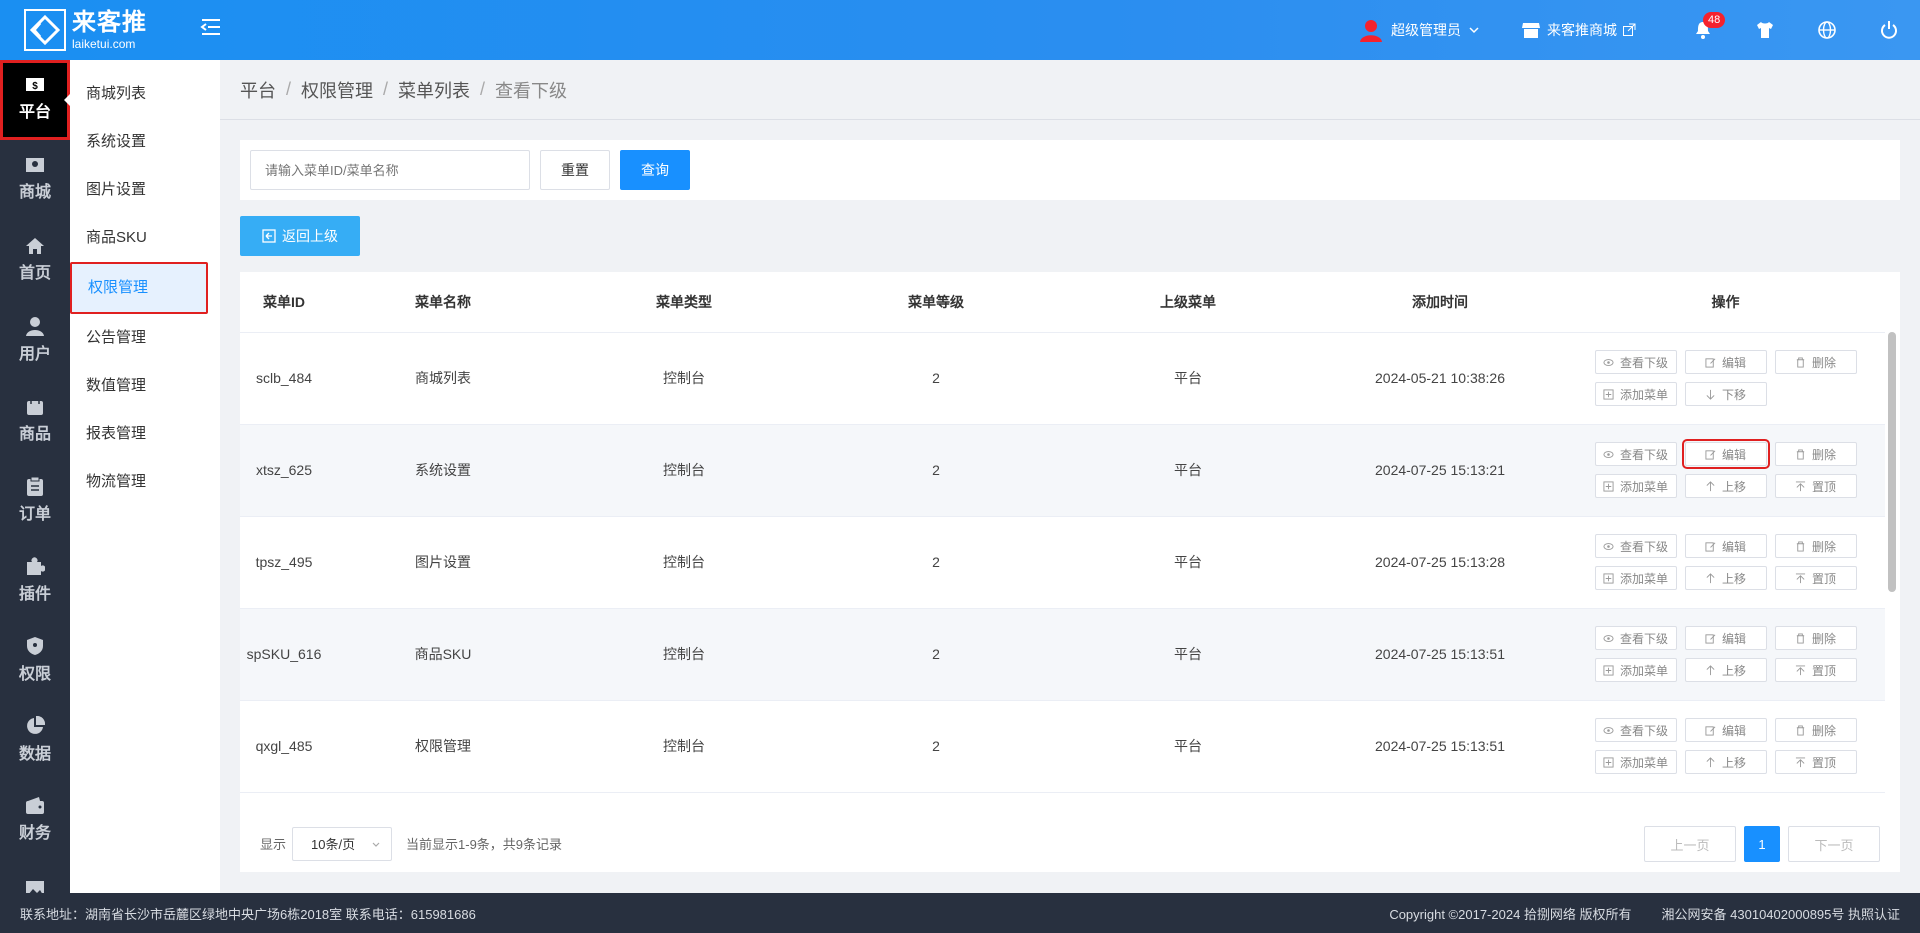  I want to click on submenu-item-goods-sku: 商品SKU, so click(145, 238).